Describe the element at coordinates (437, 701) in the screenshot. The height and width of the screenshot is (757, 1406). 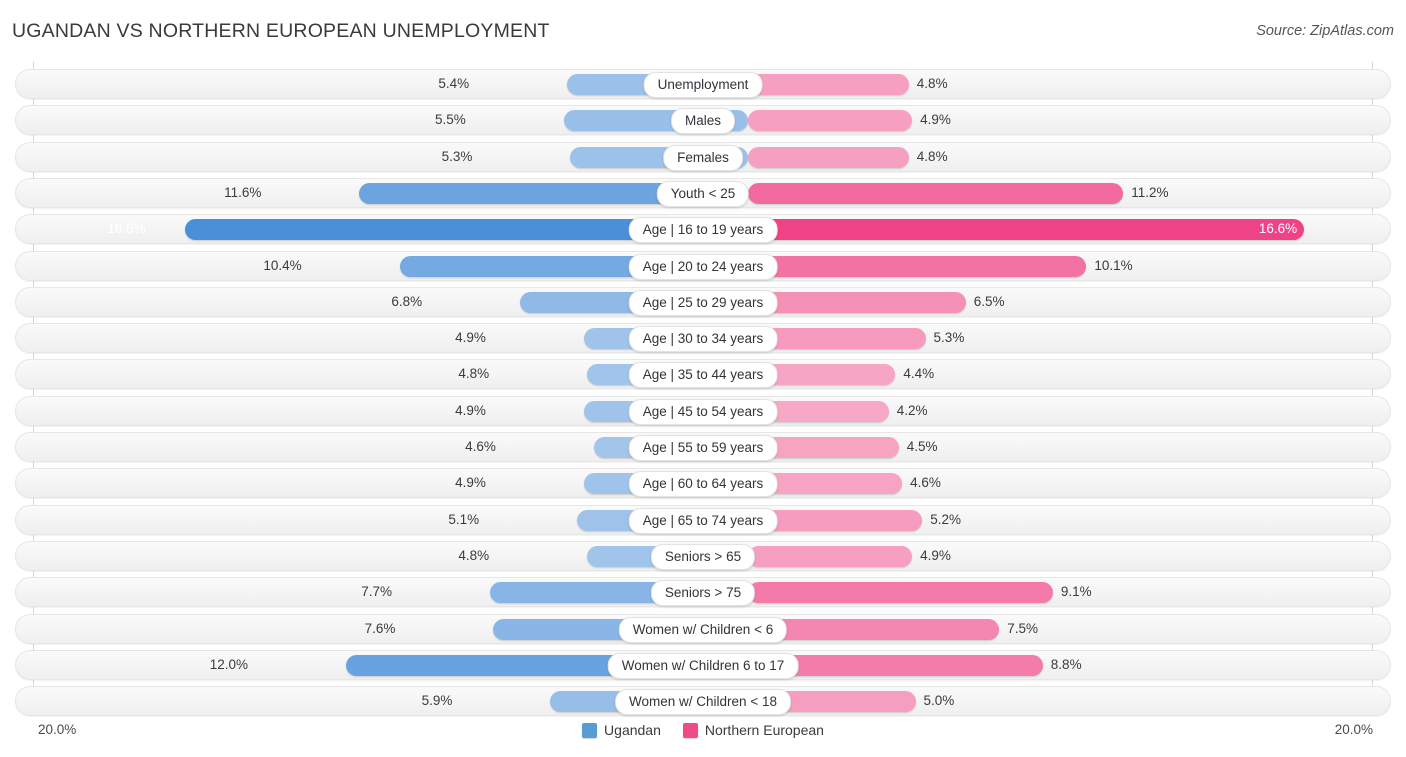
I see `value-label-ugandan: 5.9%` at that location.